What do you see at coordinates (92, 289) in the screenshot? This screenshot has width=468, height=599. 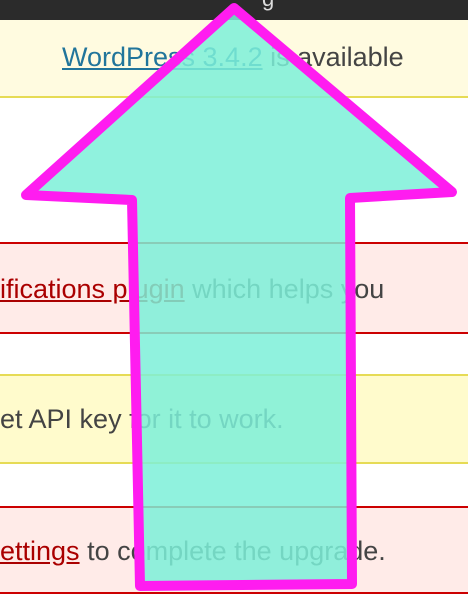 I see `notifications-plugin-link: ifications plugin` at bounding box center [92, 289].